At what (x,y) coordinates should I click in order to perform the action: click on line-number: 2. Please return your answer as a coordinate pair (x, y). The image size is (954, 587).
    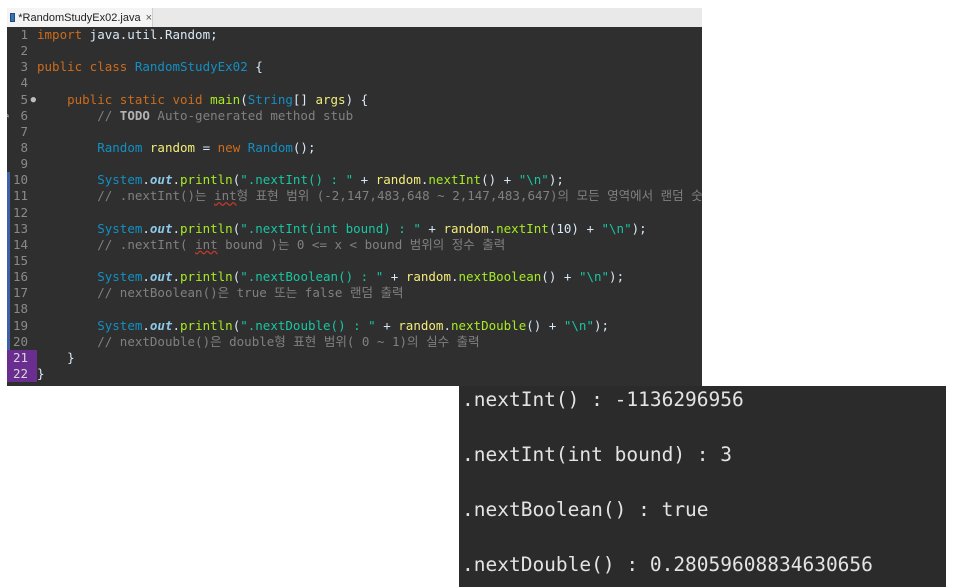
    Looking at the image, I should click on (24, 51).